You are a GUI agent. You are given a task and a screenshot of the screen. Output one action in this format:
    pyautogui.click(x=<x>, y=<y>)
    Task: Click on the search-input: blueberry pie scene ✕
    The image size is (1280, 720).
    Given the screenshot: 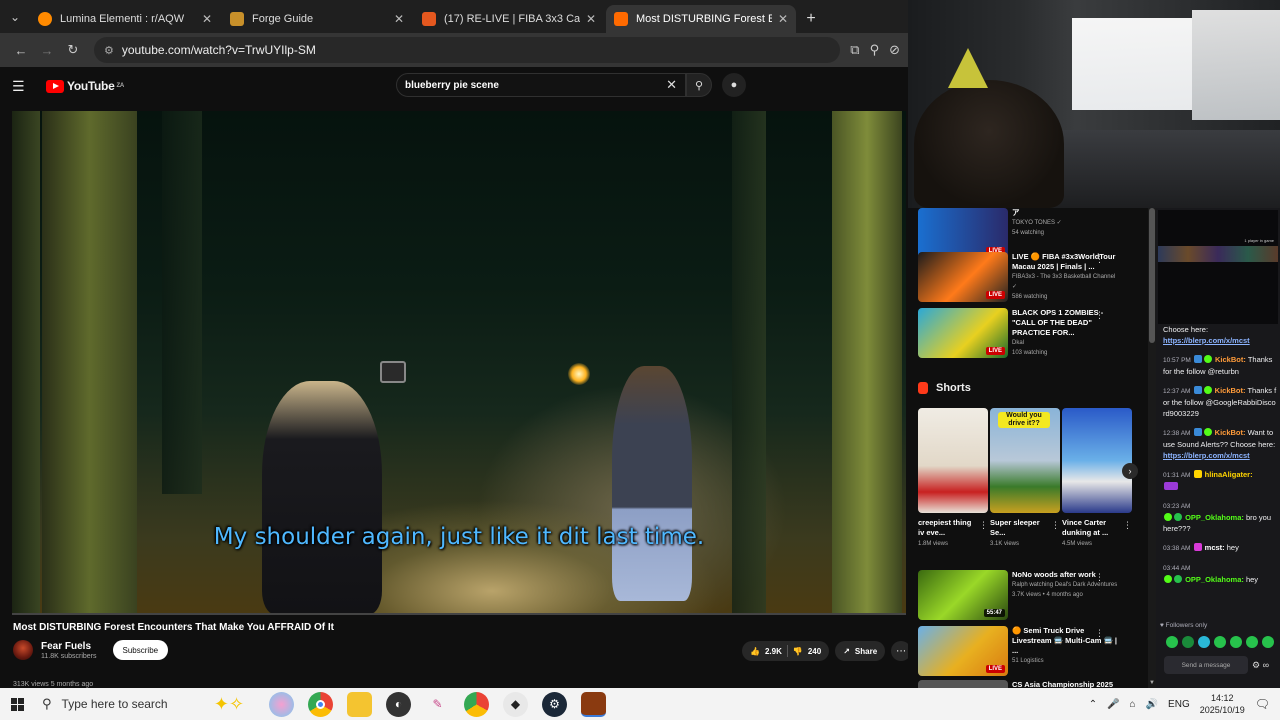 What is the action you would take?
    pyautogui.click(x=541, y=85)
    